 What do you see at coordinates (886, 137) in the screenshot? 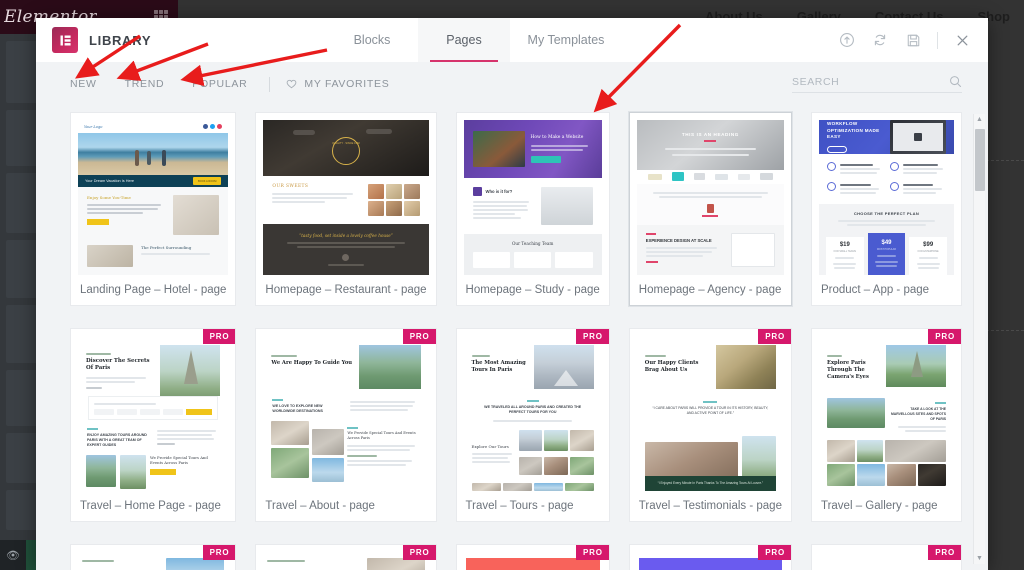
I see `hero-image: WORKFLOW OPTIMIZATION MADE EASY` at bounding box center [886, 137].